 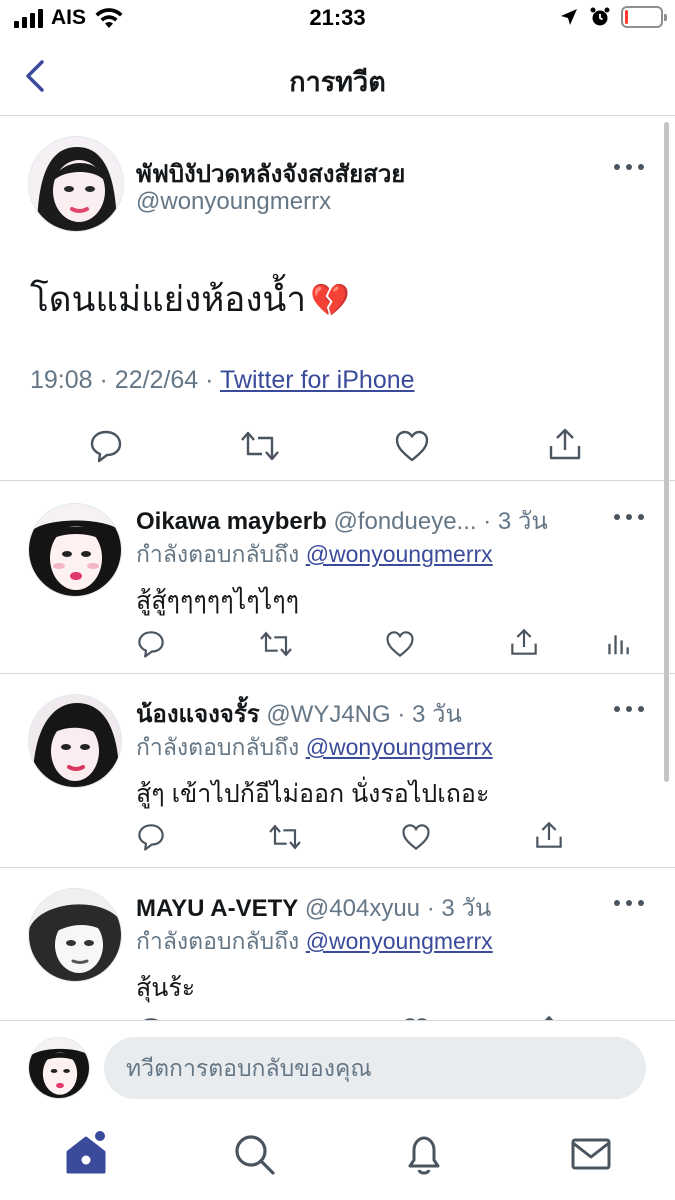 What do you see at coordinates (330, 299) in the screenshot?
I see `broken-heart-emoji: 💔` at bounding box center [330, 299].